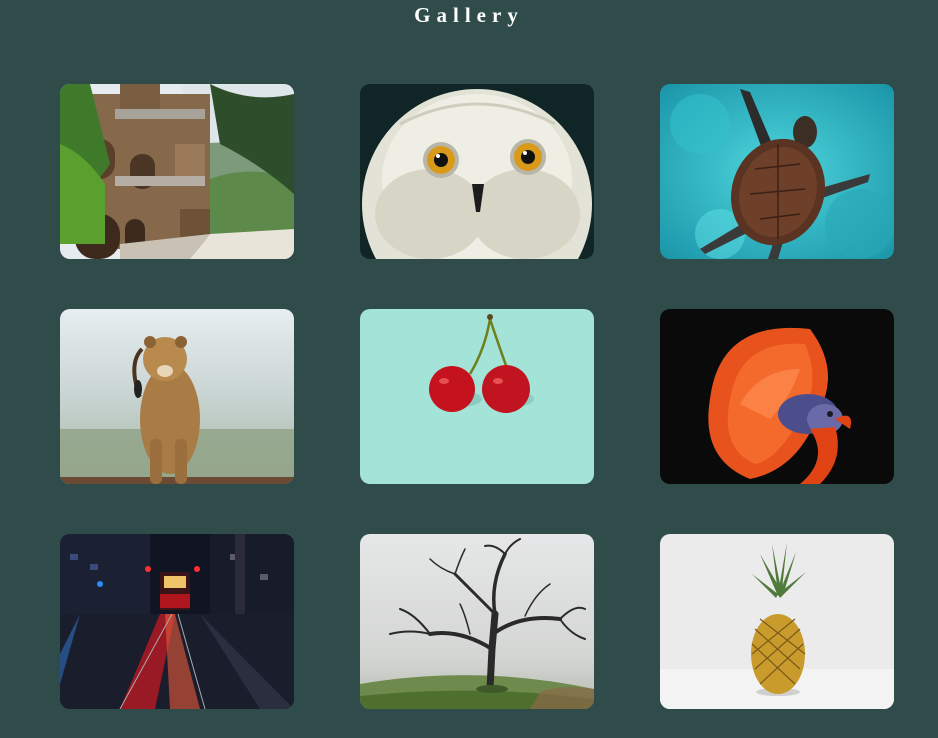 The image size is (938, 738). I want to click on cherries-image, so click(477, 396).